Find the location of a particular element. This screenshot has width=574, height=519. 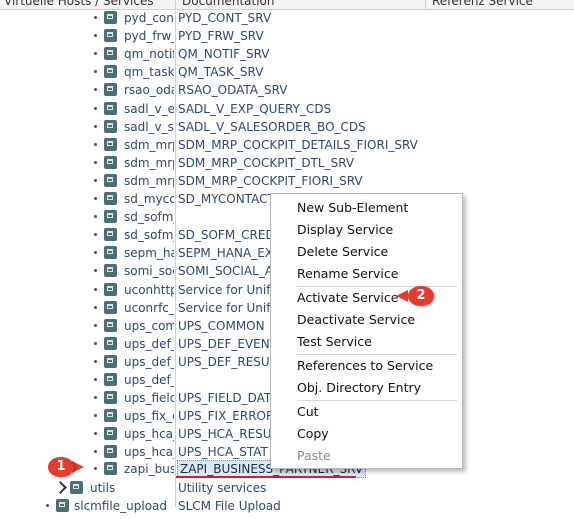

marker-pointer is located at coordinates (402, 296).